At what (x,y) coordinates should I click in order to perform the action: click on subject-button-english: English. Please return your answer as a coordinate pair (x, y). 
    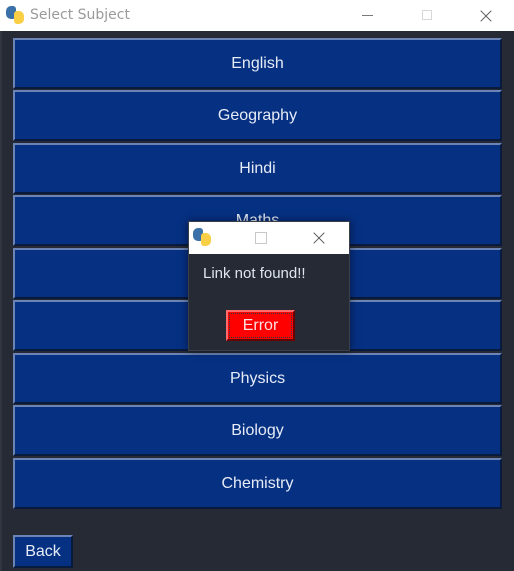
    Looking at the image, I should click on (257, 63).